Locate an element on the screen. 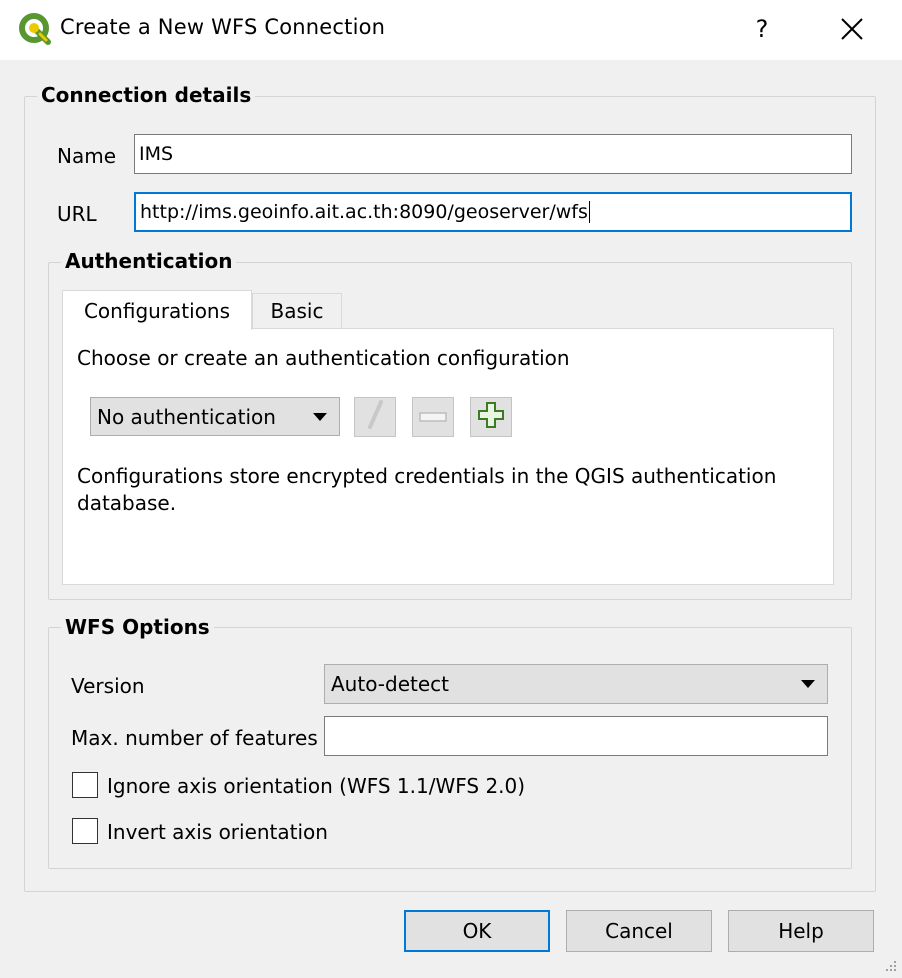 The image size is (902, 978). max-features-input is located at coordinates (576, 736).